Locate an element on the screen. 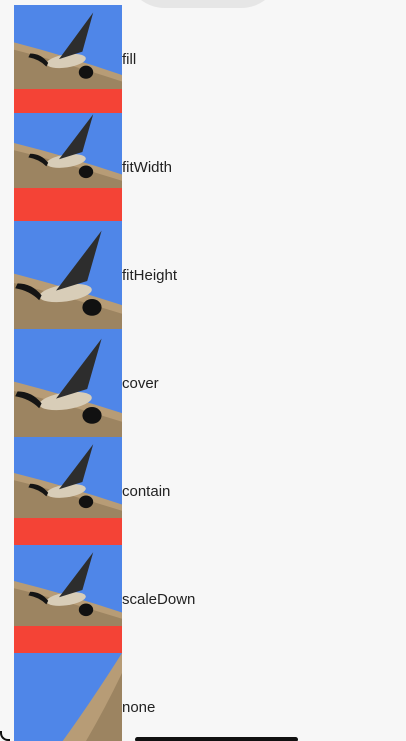 The height and width of the screenshot is (741, 406). row-label: none is located at coordinates (139, 707).